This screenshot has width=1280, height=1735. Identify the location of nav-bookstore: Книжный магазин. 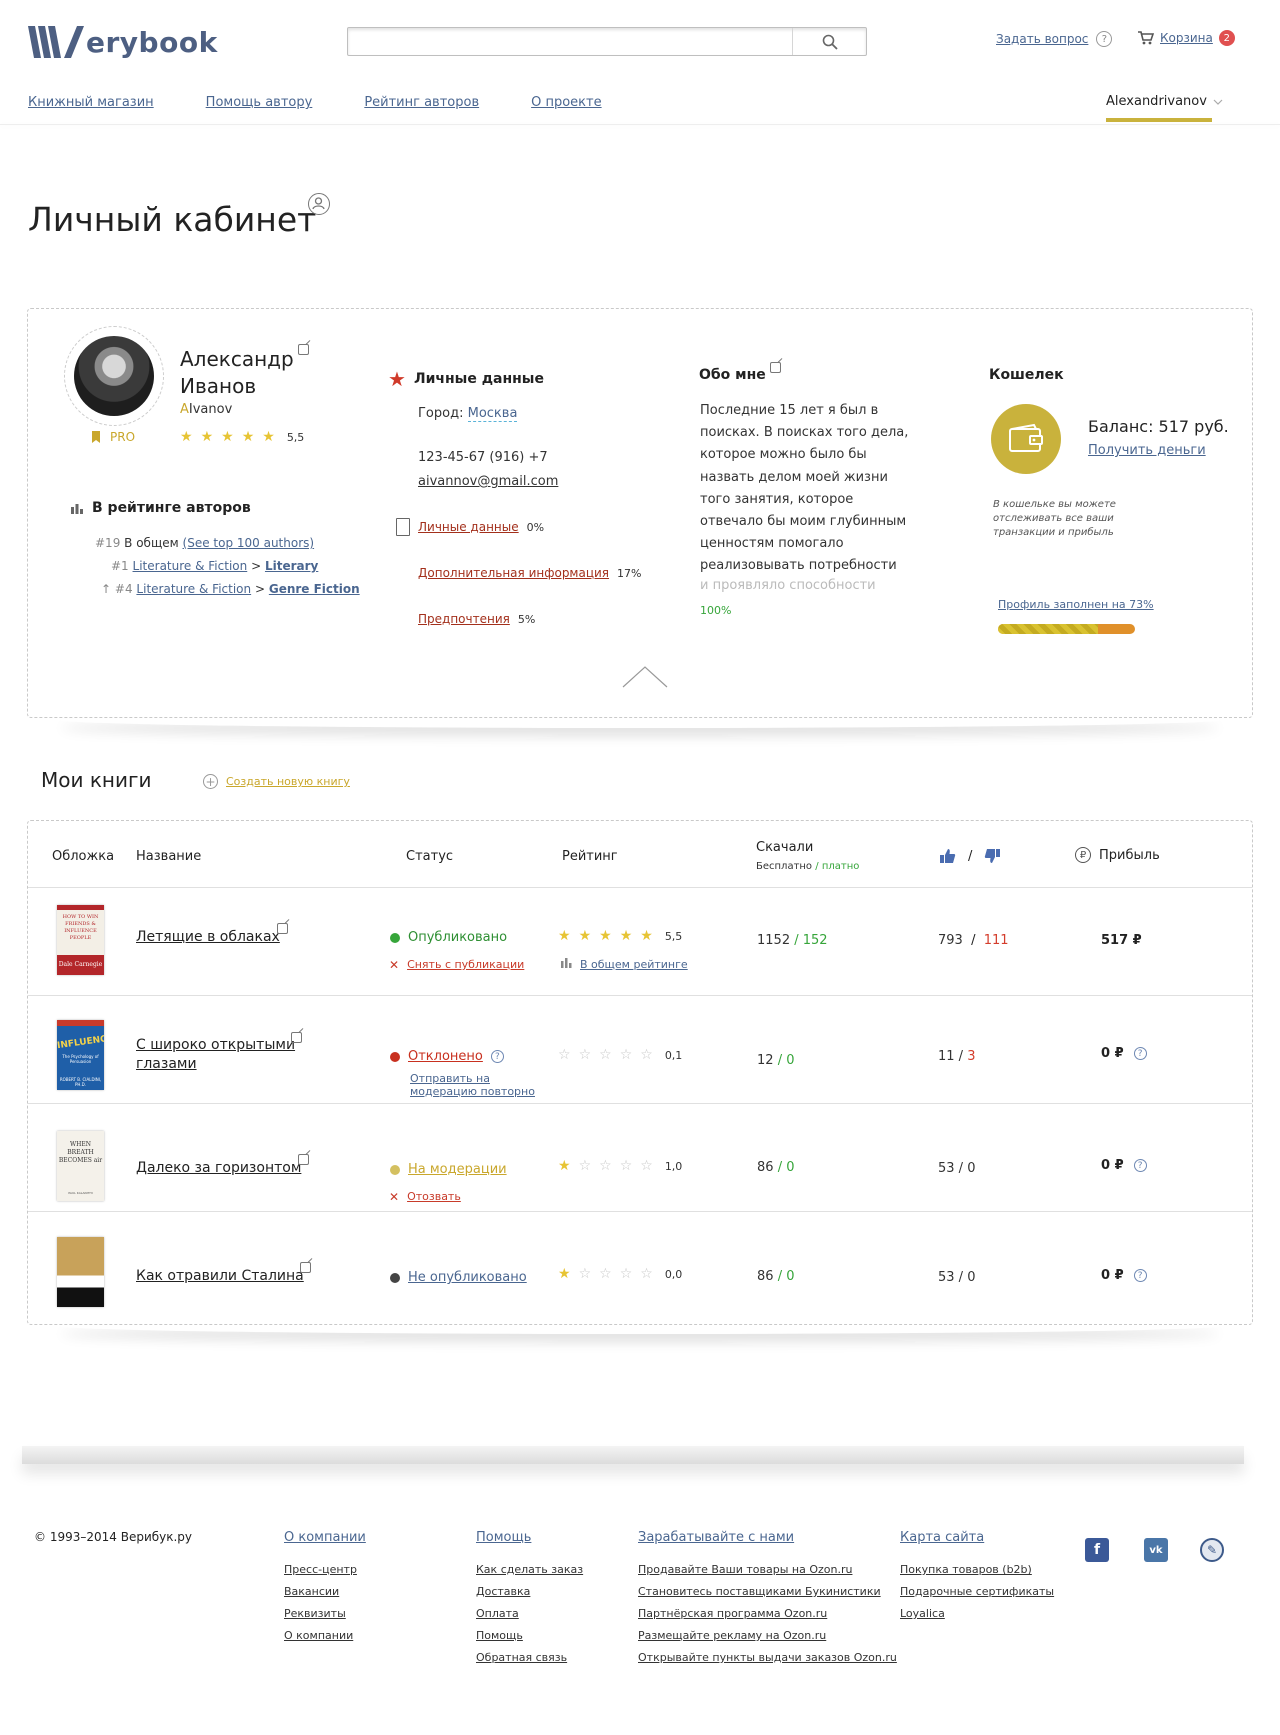
(91, 102).